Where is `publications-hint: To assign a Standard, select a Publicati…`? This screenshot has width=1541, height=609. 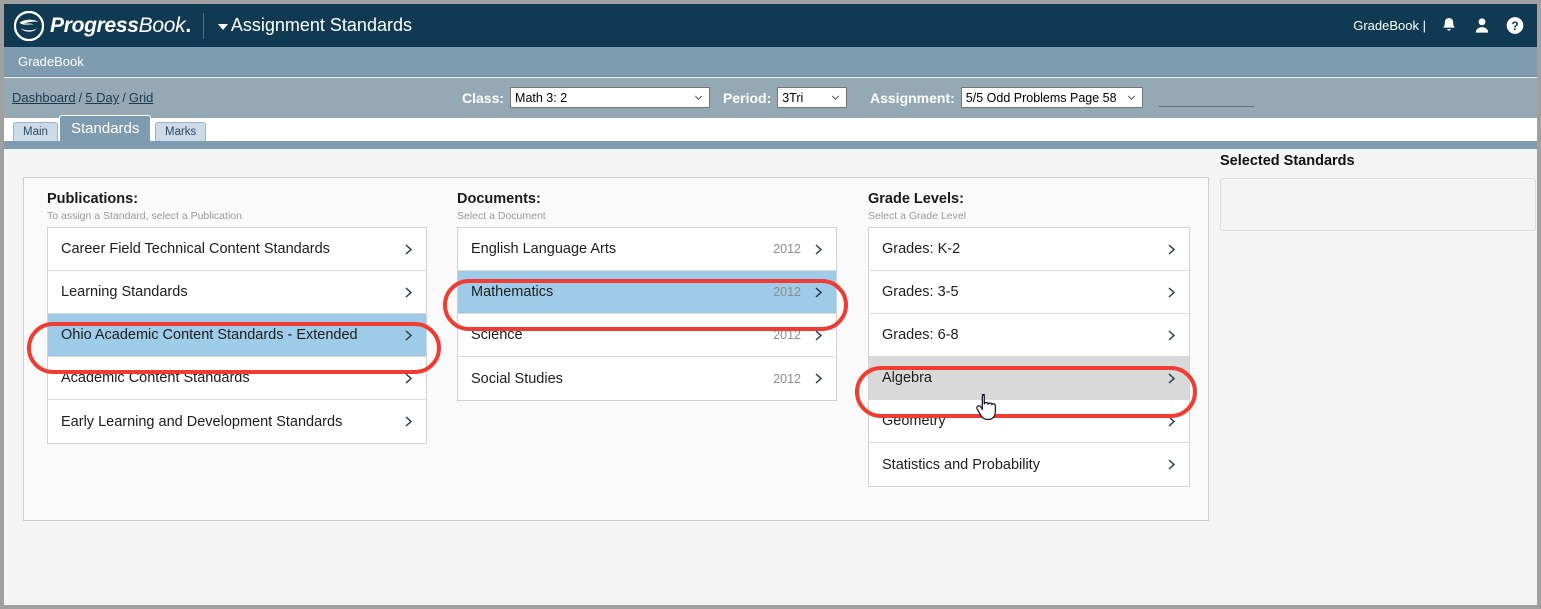 publications-hint: To assign a Standard, select a Publicati… is located at coordinates (144, 216).